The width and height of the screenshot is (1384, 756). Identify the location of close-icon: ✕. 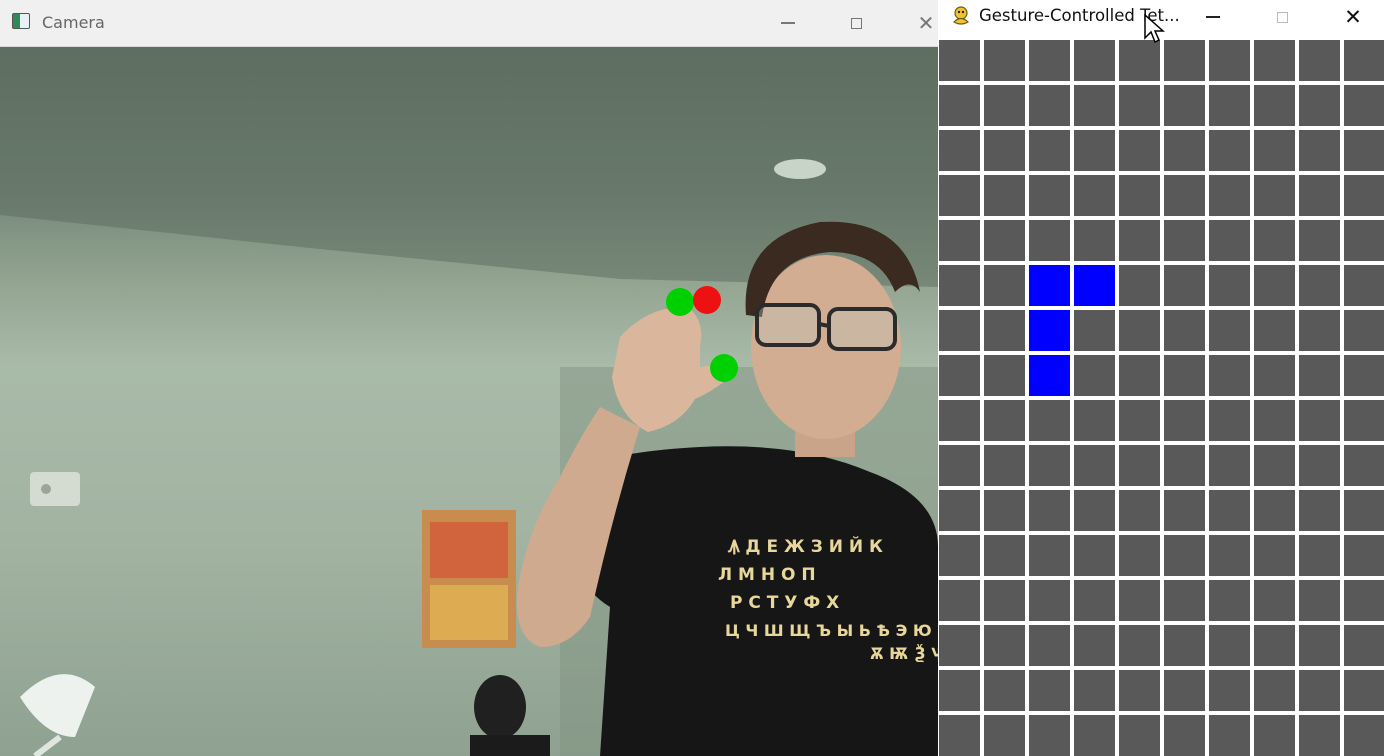
(1353, 16).